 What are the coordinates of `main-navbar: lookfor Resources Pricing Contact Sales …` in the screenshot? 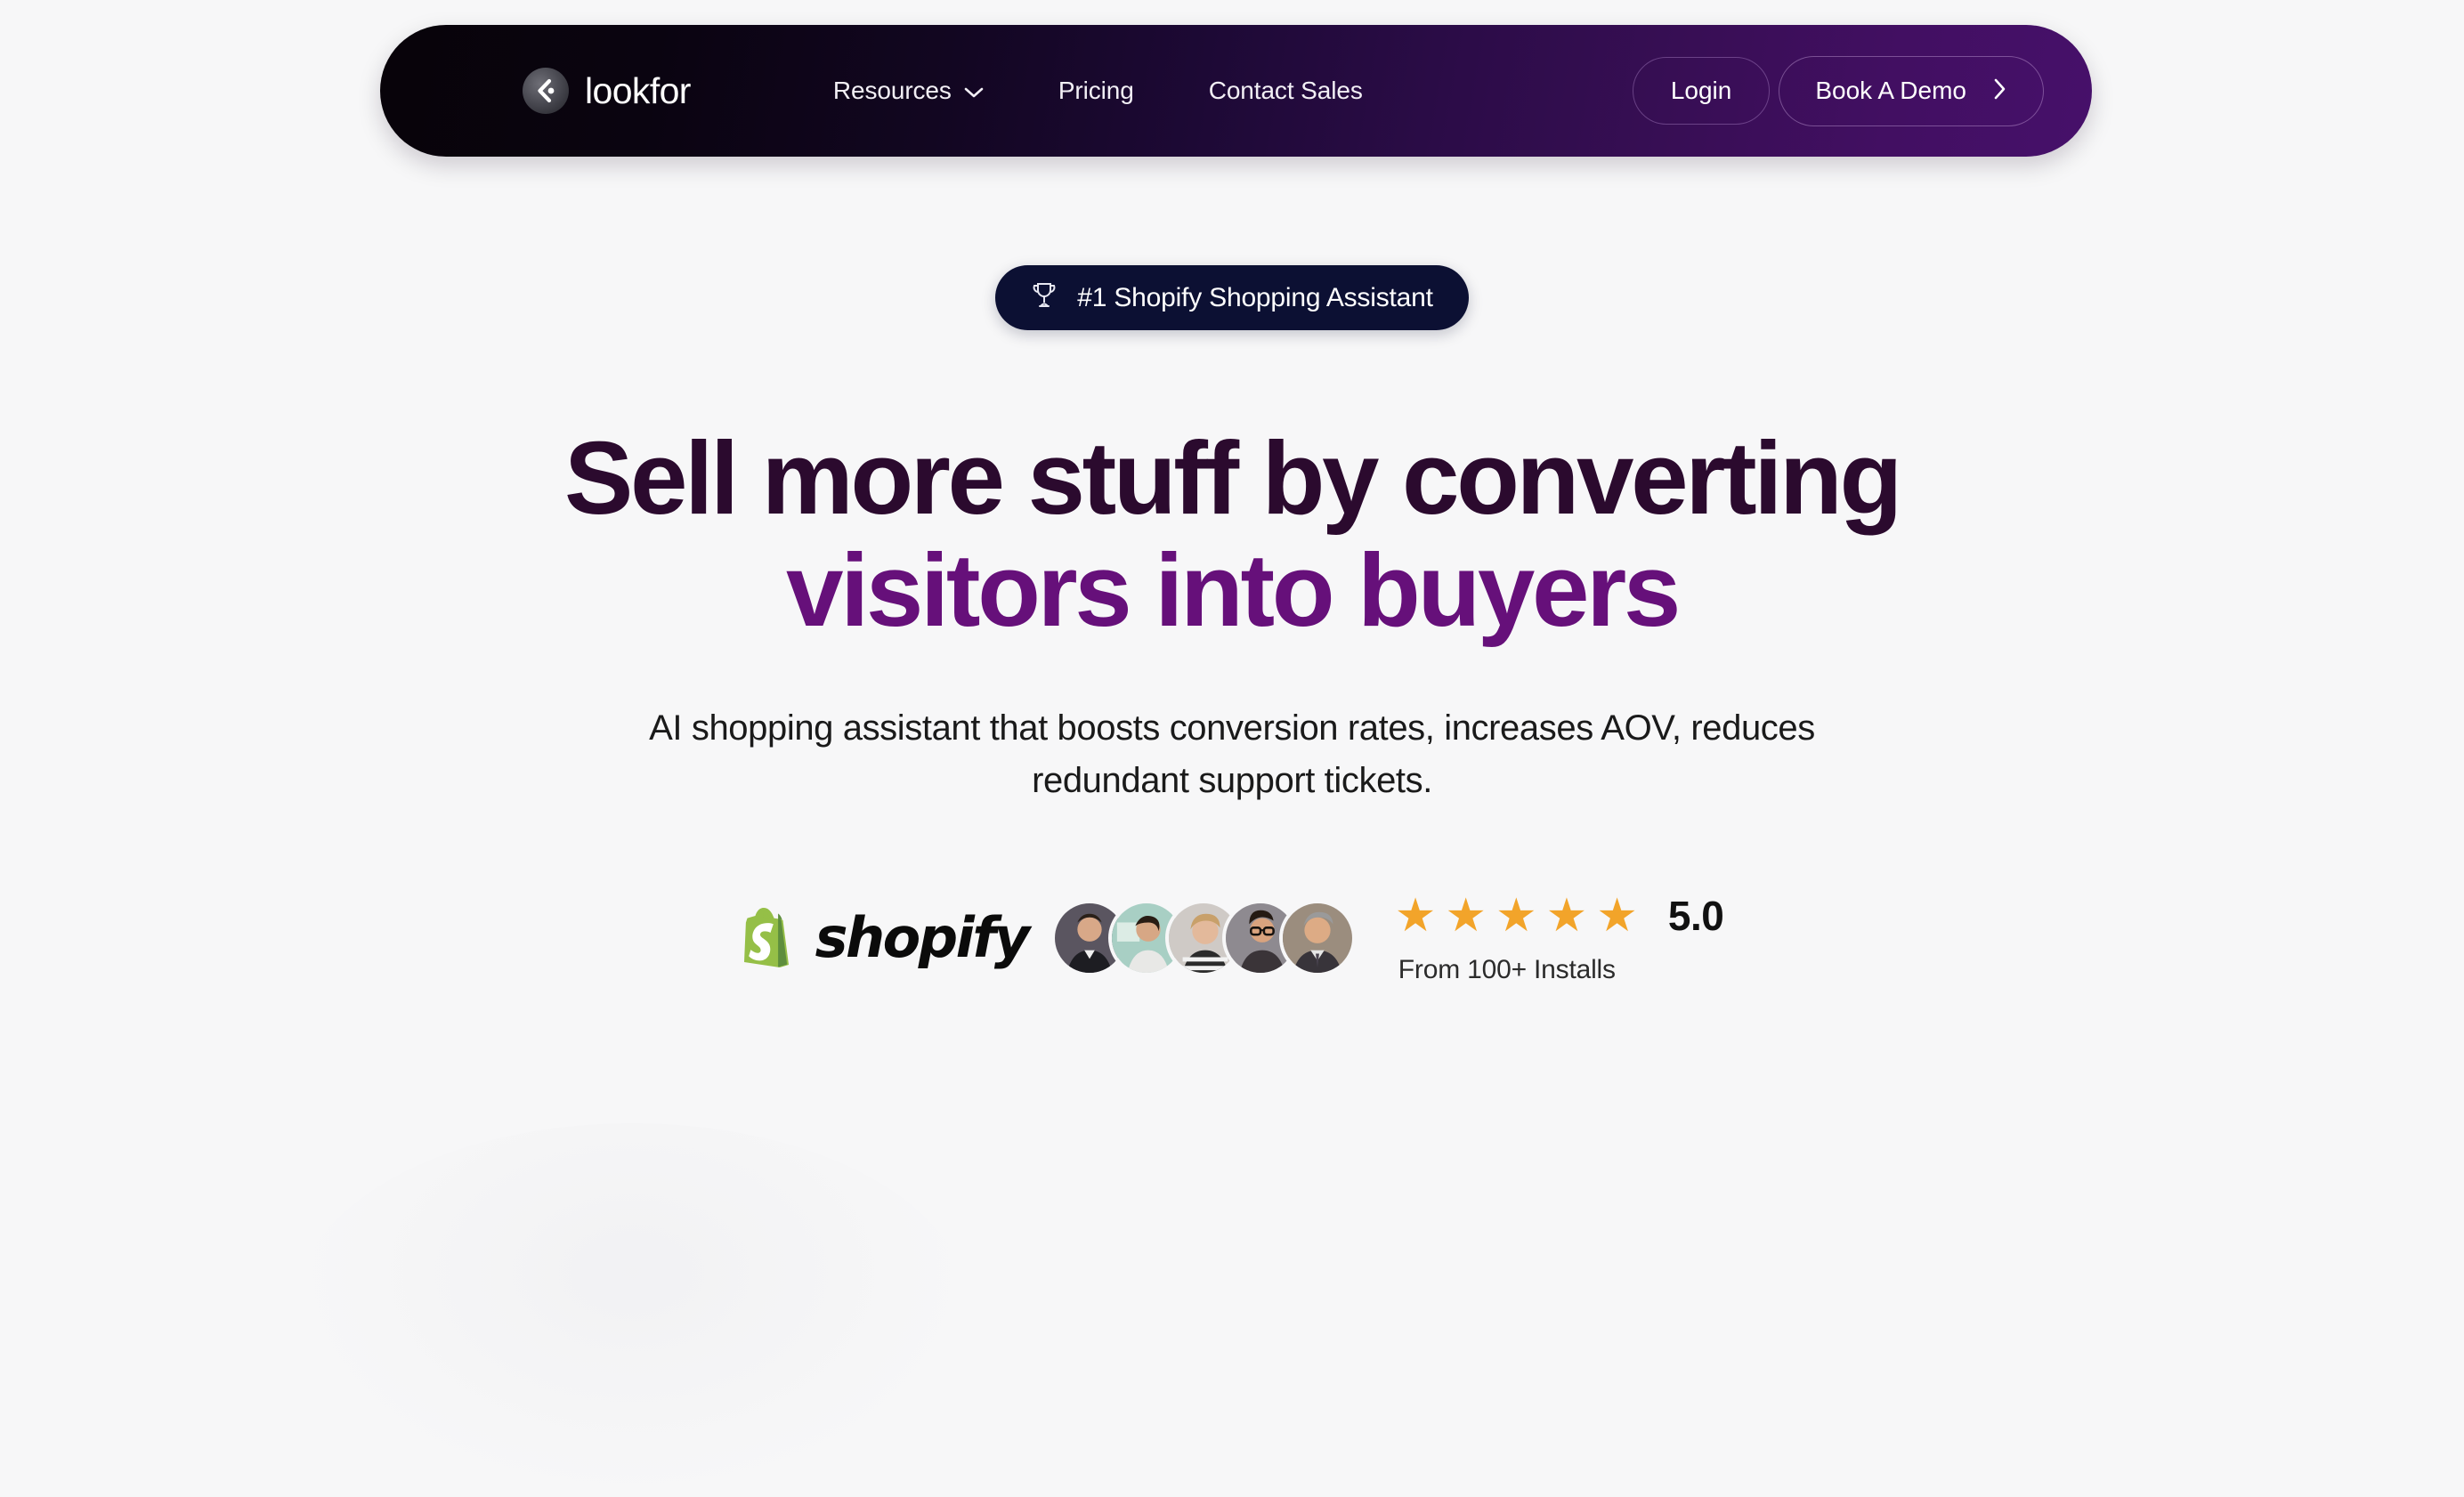 It's located at (1236, 91).